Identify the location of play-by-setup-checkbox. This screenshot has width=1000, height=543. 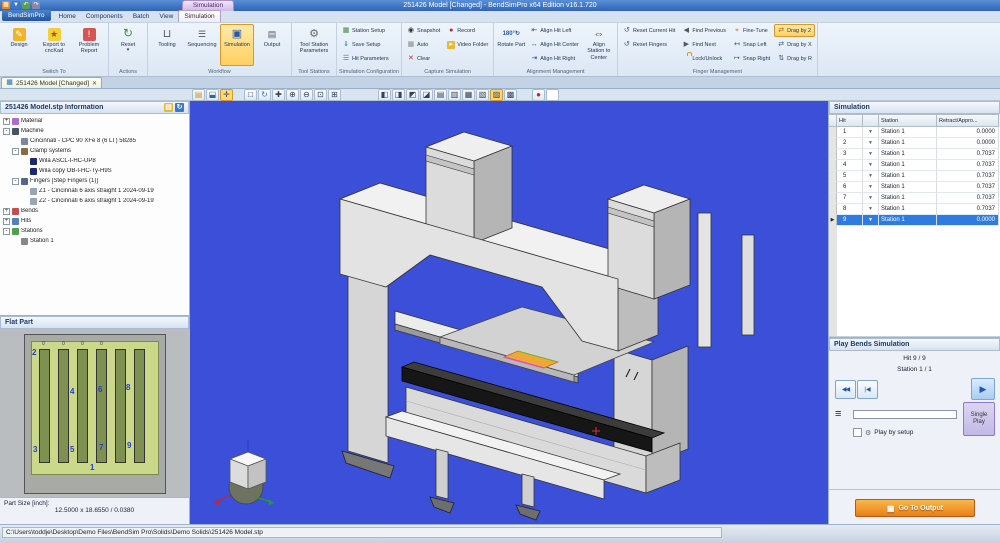
(857, 432).